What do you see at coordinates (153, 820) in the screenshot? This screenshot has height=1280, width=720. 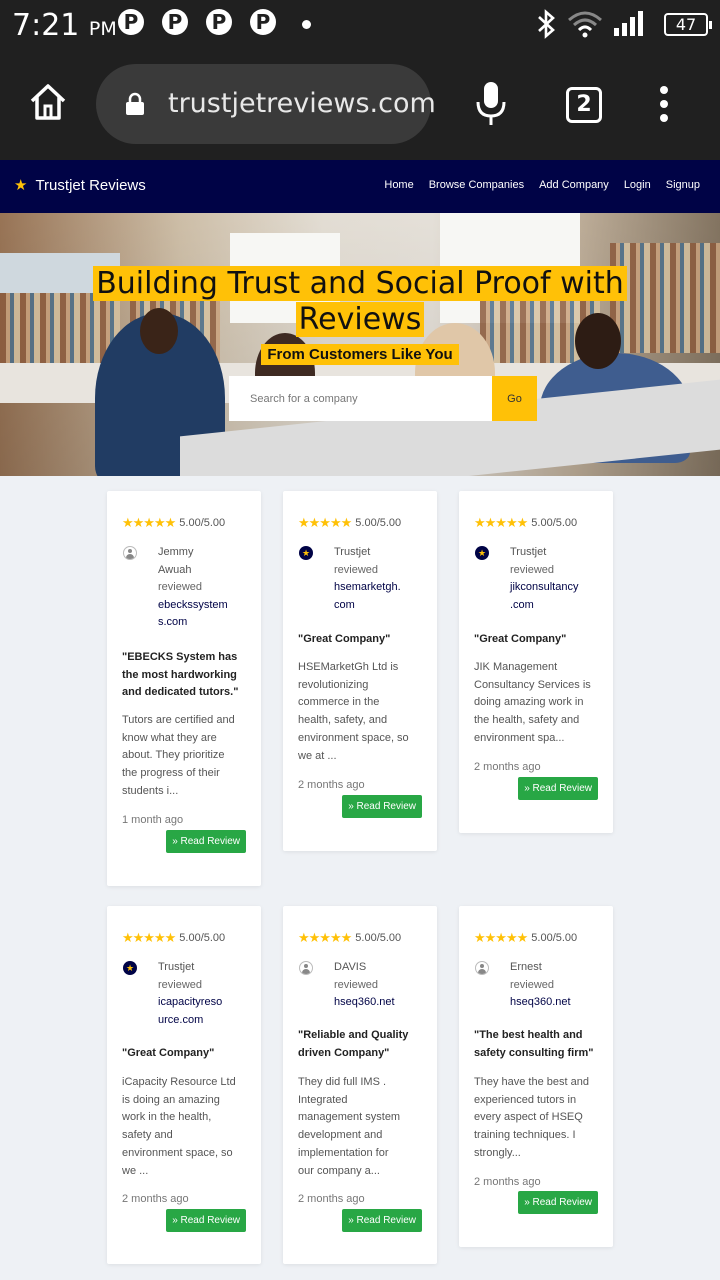 I see `review-date: 1 month ago` at bounding box center [153, 820].